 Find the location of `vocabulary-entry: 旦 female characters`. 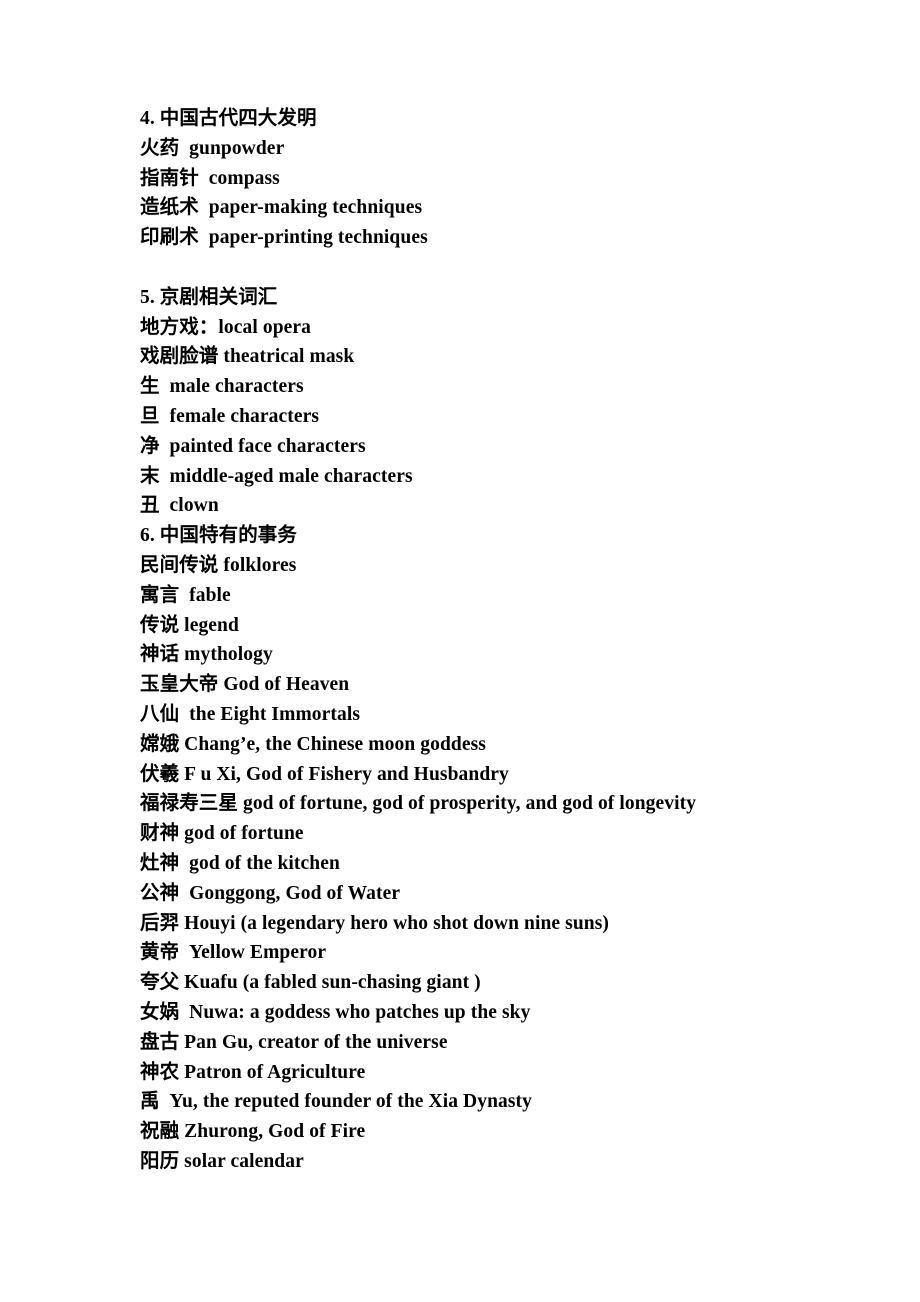

vocabulary-entry: 旦 female characters is located at coordinates (230, 416).